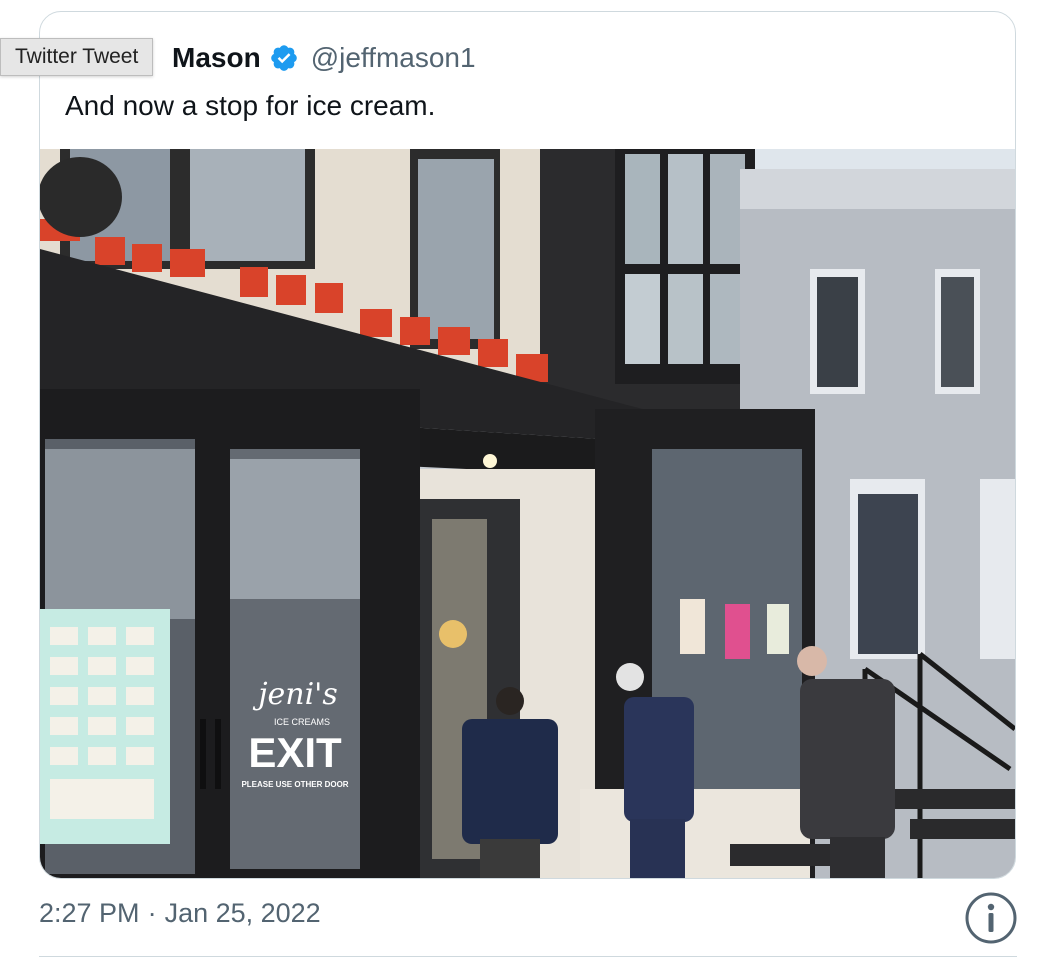 The height and width of the screenshot is (970, 1058). What do you see at coordinates (393, 58) in the screenshot?
I see `author-handle: @jeffmason1` at bounding box center [393, 58].